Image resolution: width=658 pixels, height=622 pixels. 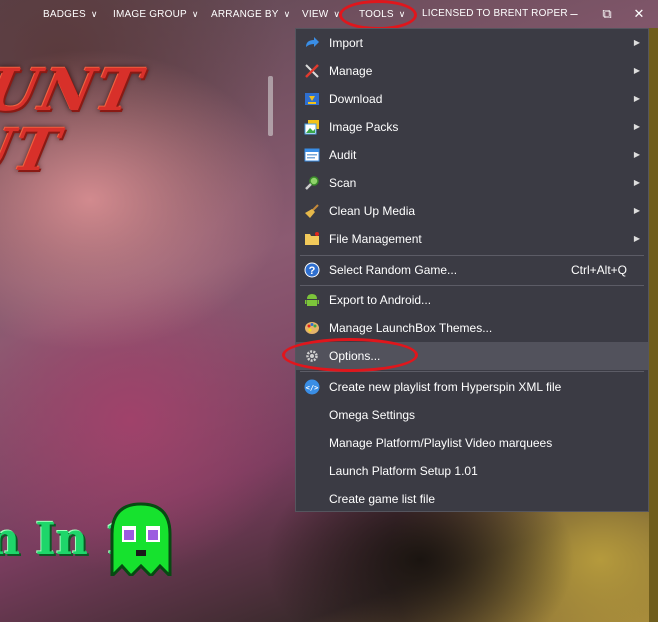 I want to click on close-icon: ✕, so click(x=639, y=14).